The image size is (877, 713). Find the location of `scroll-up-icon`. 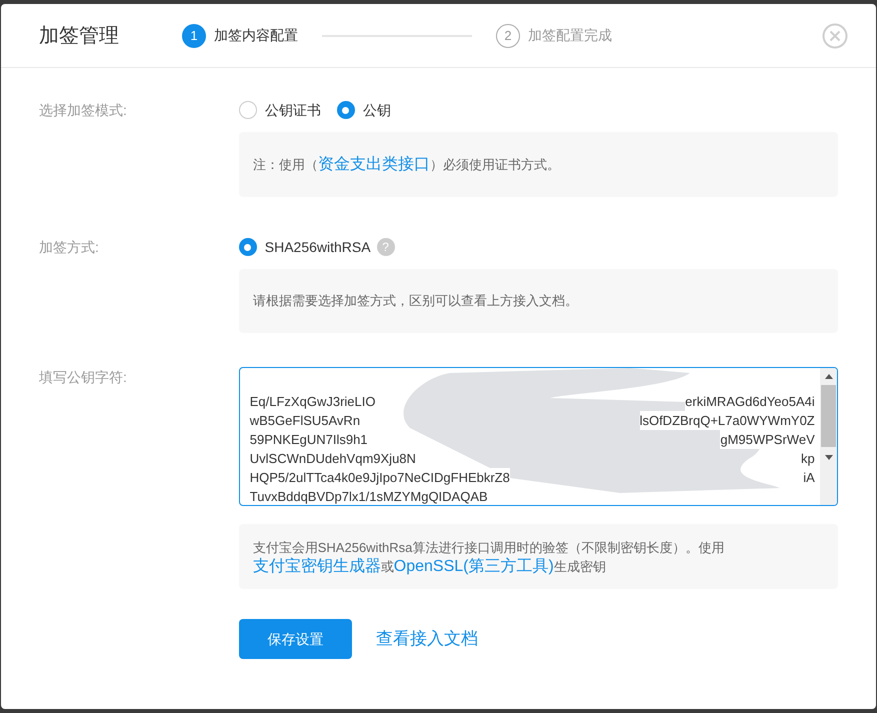

scroll-up-icon is located at coordinates (828, 376).